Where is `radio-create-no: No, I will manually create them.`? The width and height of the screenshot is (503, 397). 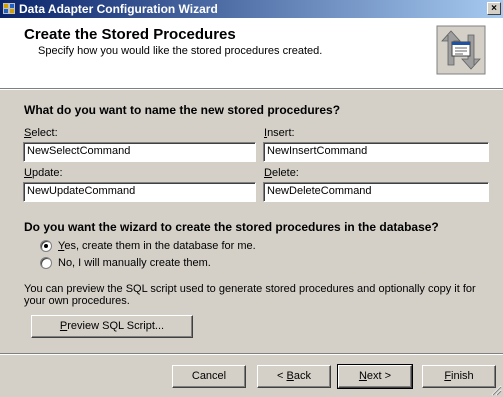 radio-create-no: No, I will manually create them. is located at coordinates (160, 264).